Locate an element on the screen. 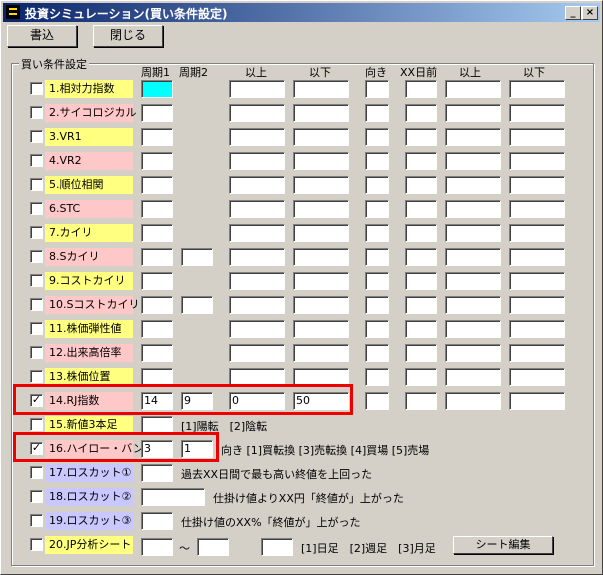  row-20-from-input is located at coordinates (157, 547).